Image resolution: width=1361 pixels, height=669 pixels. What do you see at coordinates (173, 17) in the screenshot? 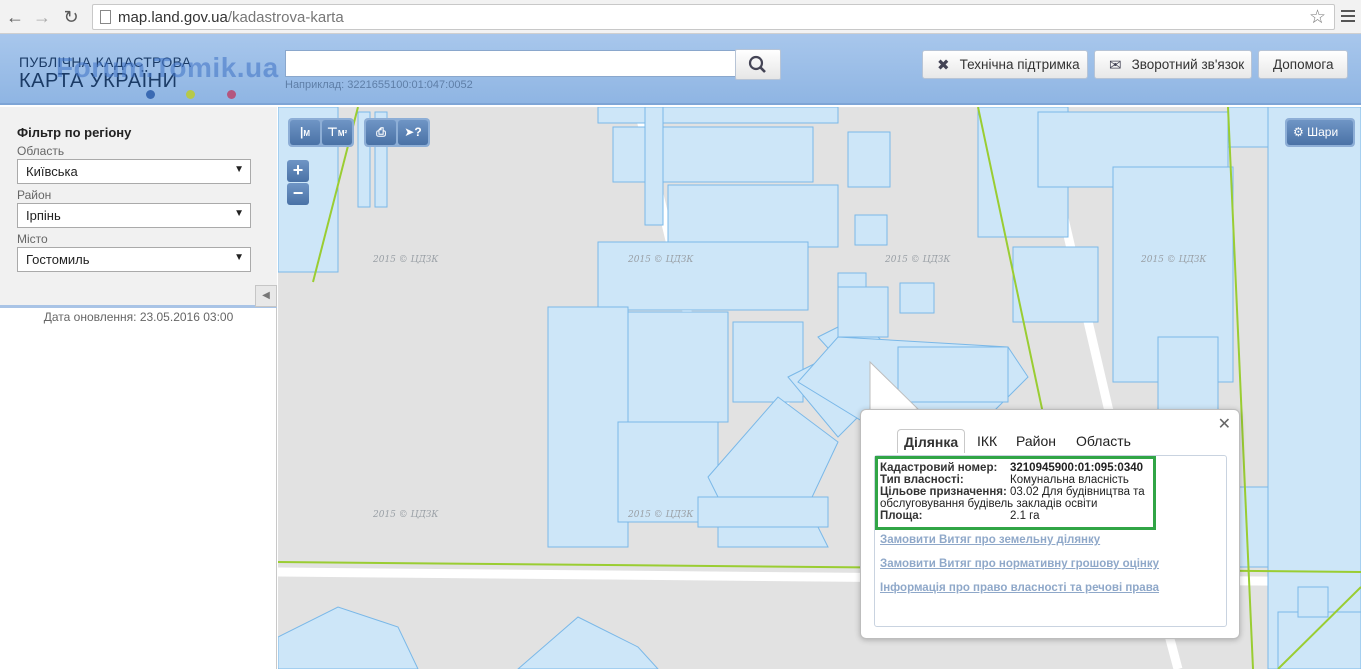
I see `url-host: map.land.gov.ua` at bounding box center [173, 17].